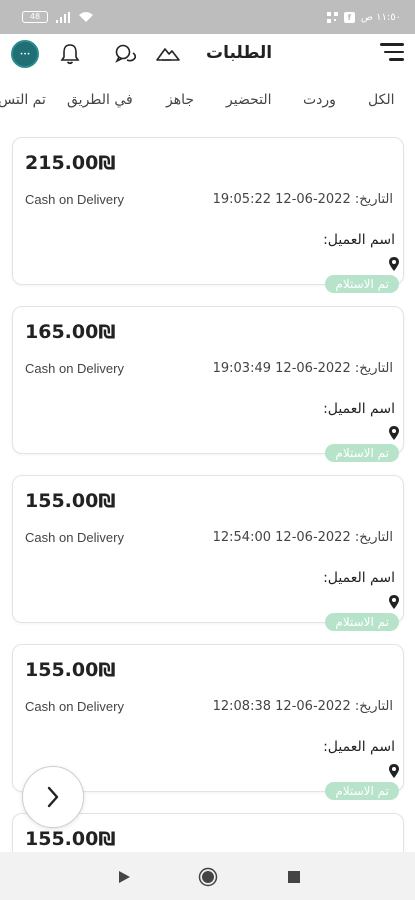  What do you see at coordinates (86, 17) in the screenshot?
I see `wifi-icon` at bounding box center [86, 17].